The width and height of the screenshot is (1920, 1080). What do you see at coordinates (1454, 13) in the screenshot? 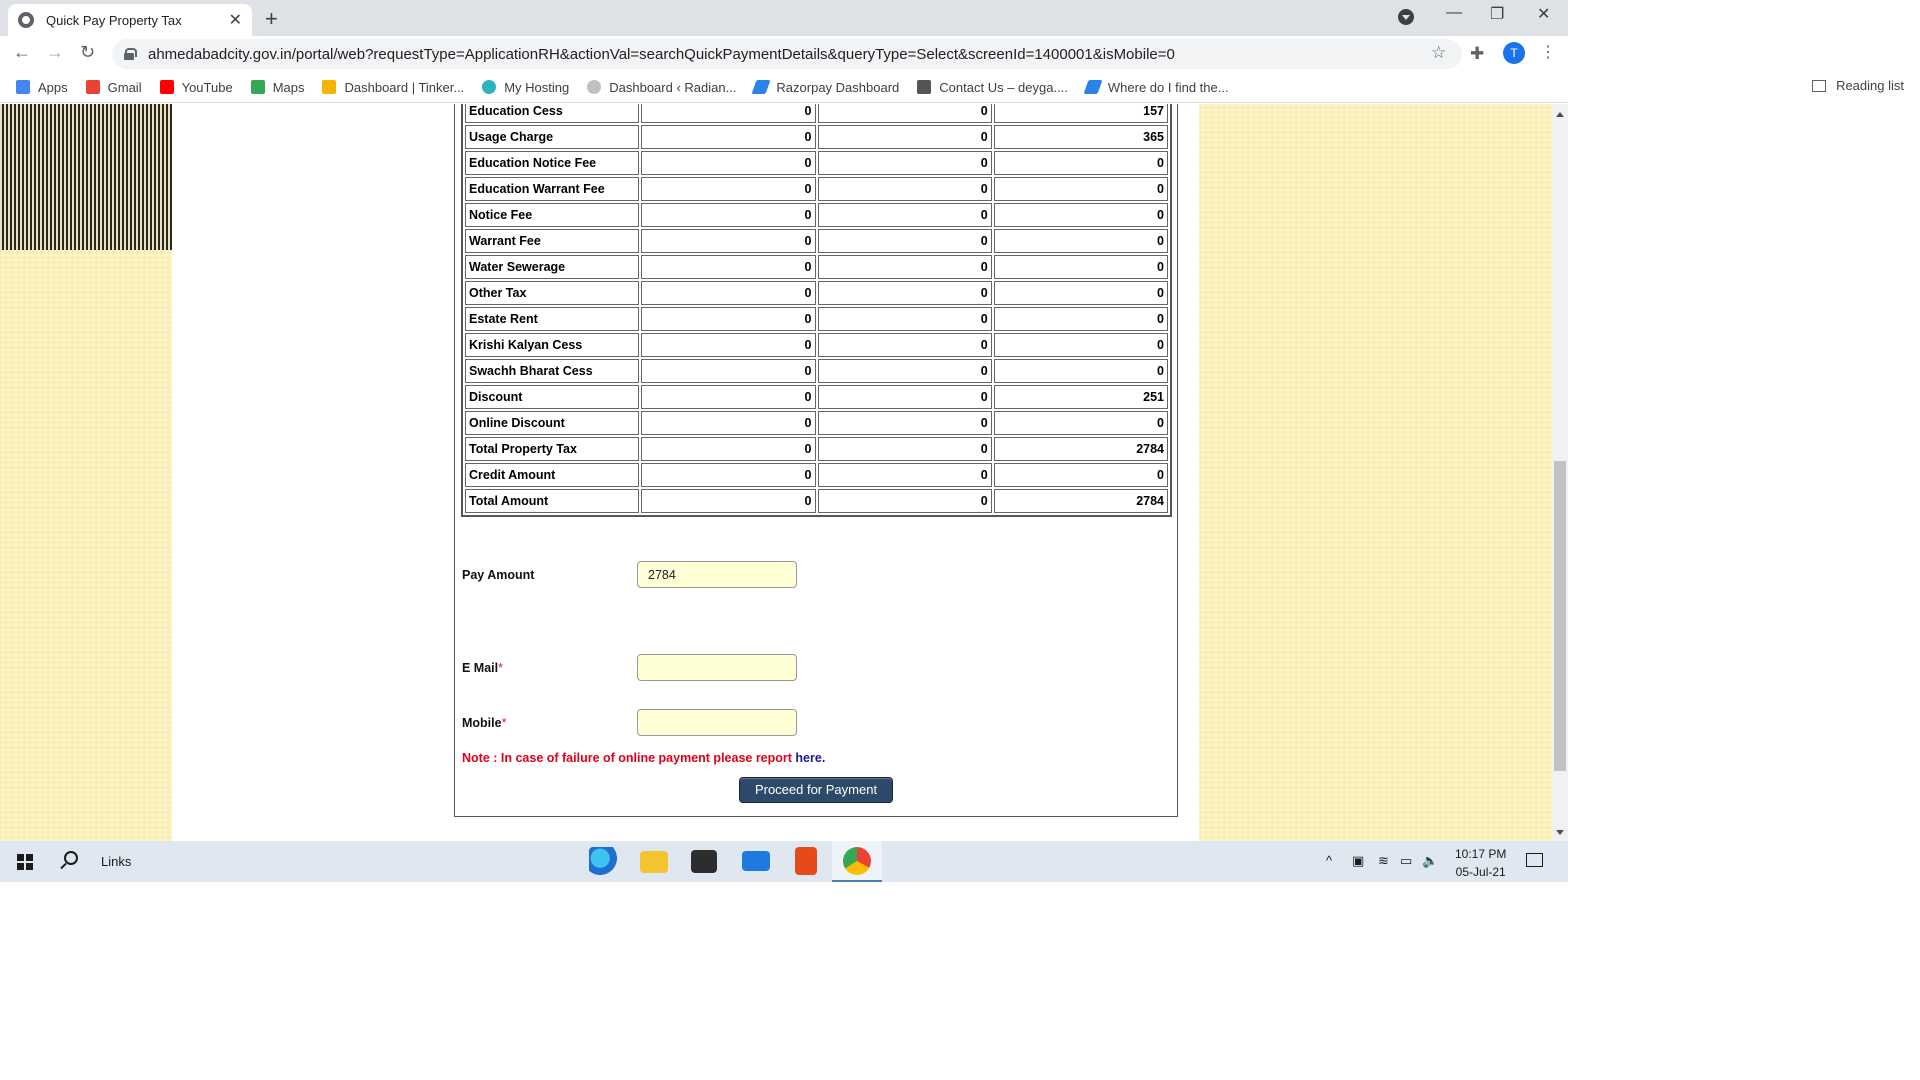
I see `minimize-icon: —` at bounding box center [1454, 13].